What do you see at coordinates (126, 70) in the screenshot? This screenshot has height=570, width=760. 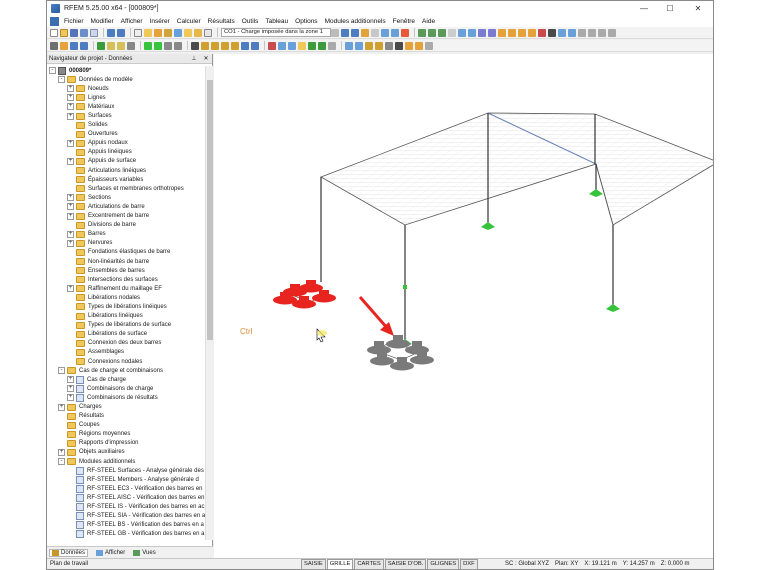 I see `tree-item: - 000809*` at bounding box center [126, 70].